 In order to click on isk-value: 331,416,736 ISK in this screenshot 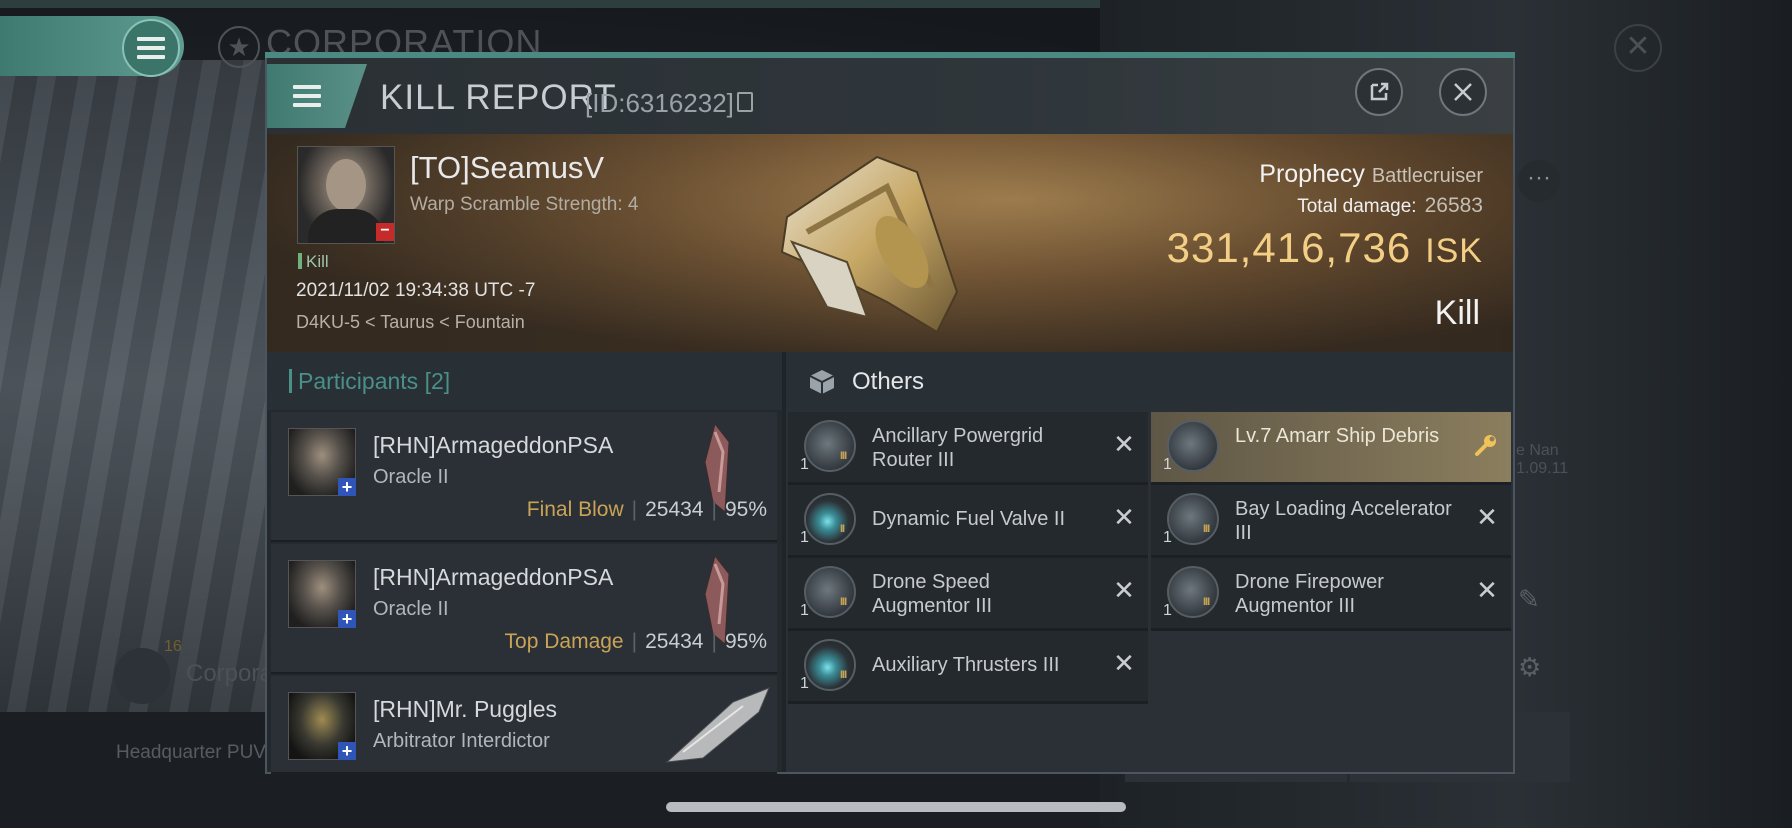, I will do `click(1324, 247)`.